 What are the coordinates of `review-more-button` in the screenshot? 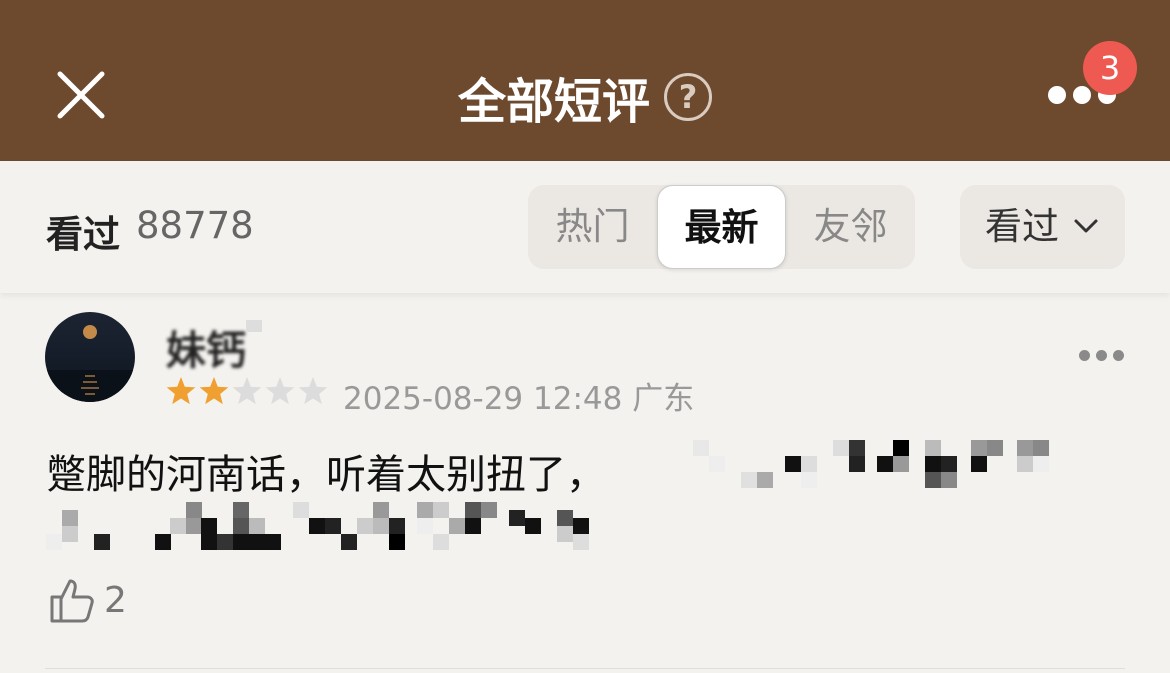 It's located at (1102, 356).